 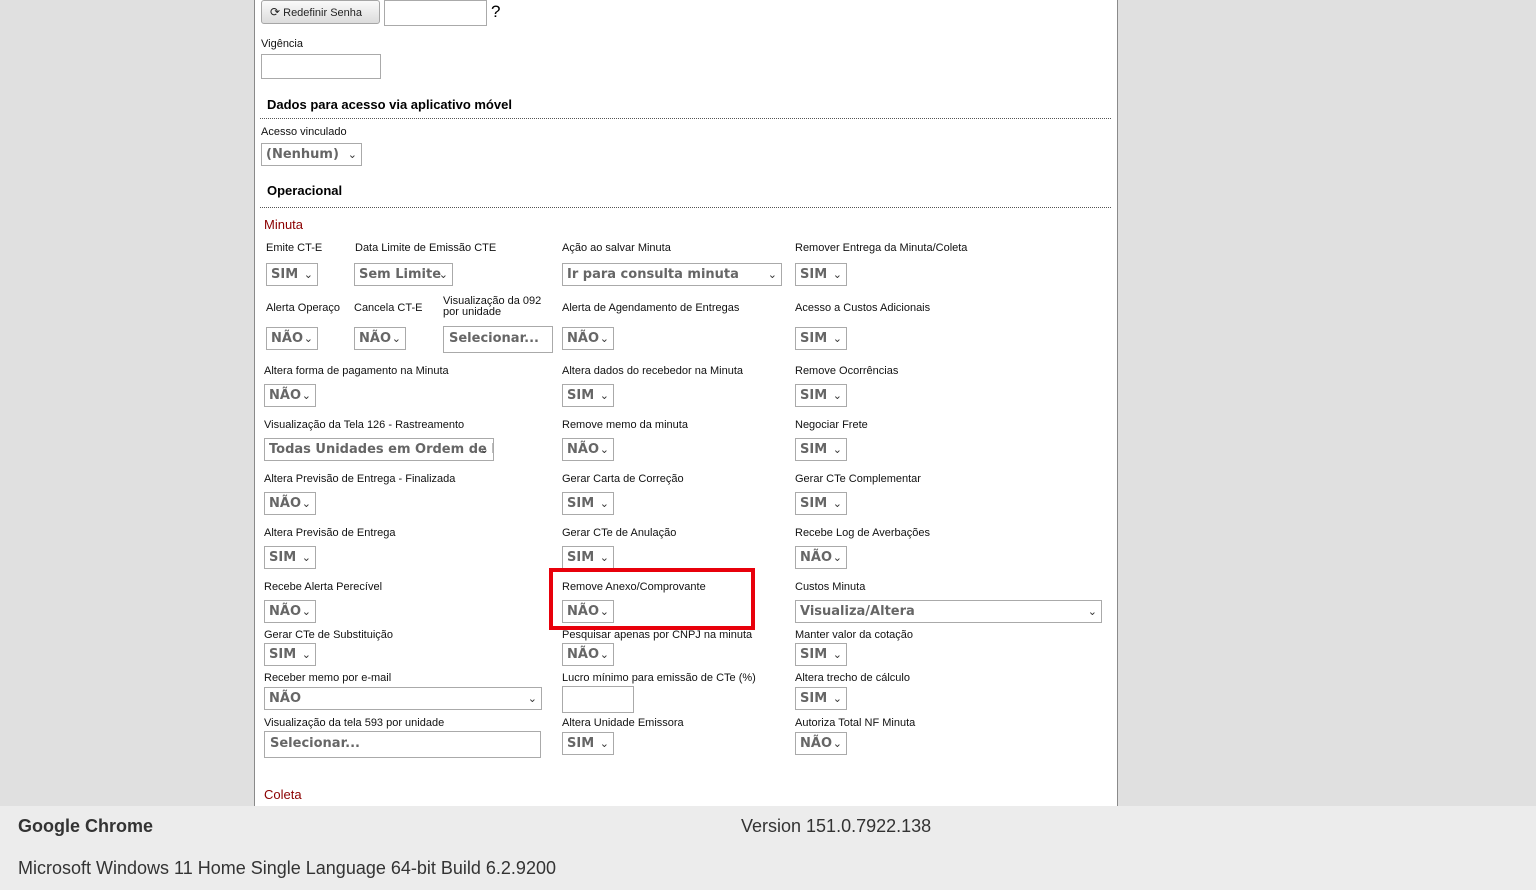 What do you see at coordinates (323, 13) in the screenshot?
I see `reset-password-label: Redefinir Senha` at bounding box center [323, 13].